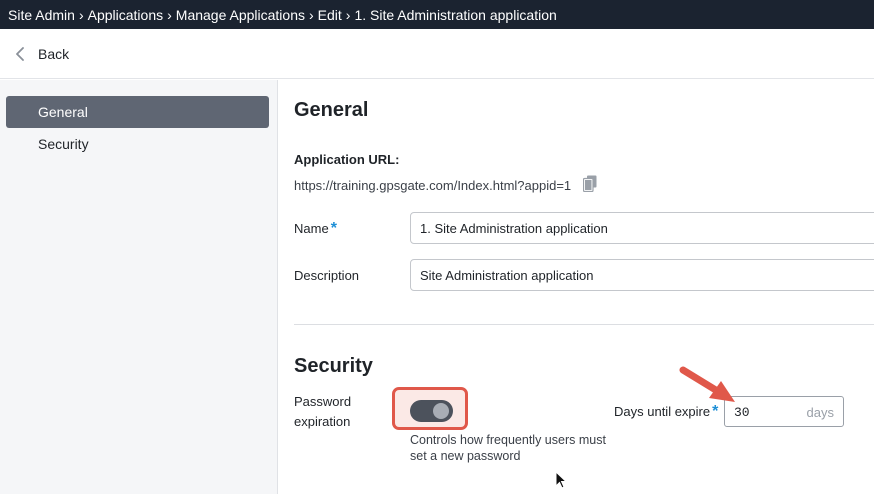 The width and height of the screenshot is (874, 494). What do you see at coordinates (41, 15) in the screenshot?
I see `breadcrumb-site-admin: Site Admin` at bounding box center [41, 15].